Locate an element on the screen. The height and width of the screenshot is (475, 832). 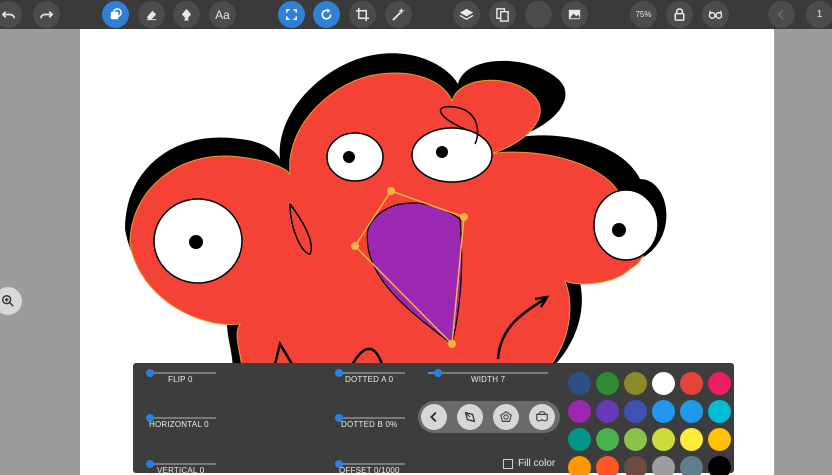
zoom-button is located at coordinates (11, 301).